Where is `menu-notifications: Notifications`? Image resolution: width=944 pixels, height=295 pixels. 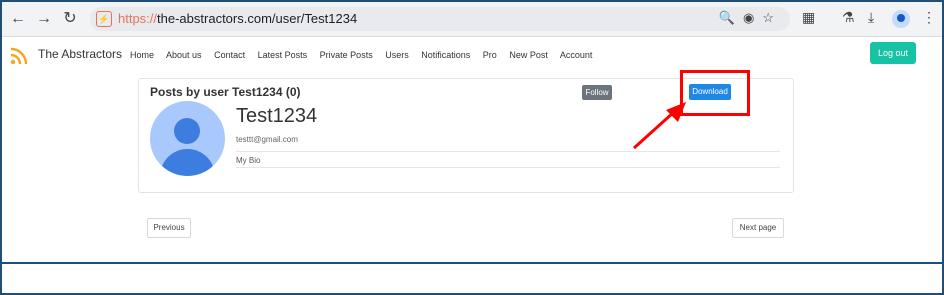
menu-notifications: Notifications is located at coordinates (445, 55).